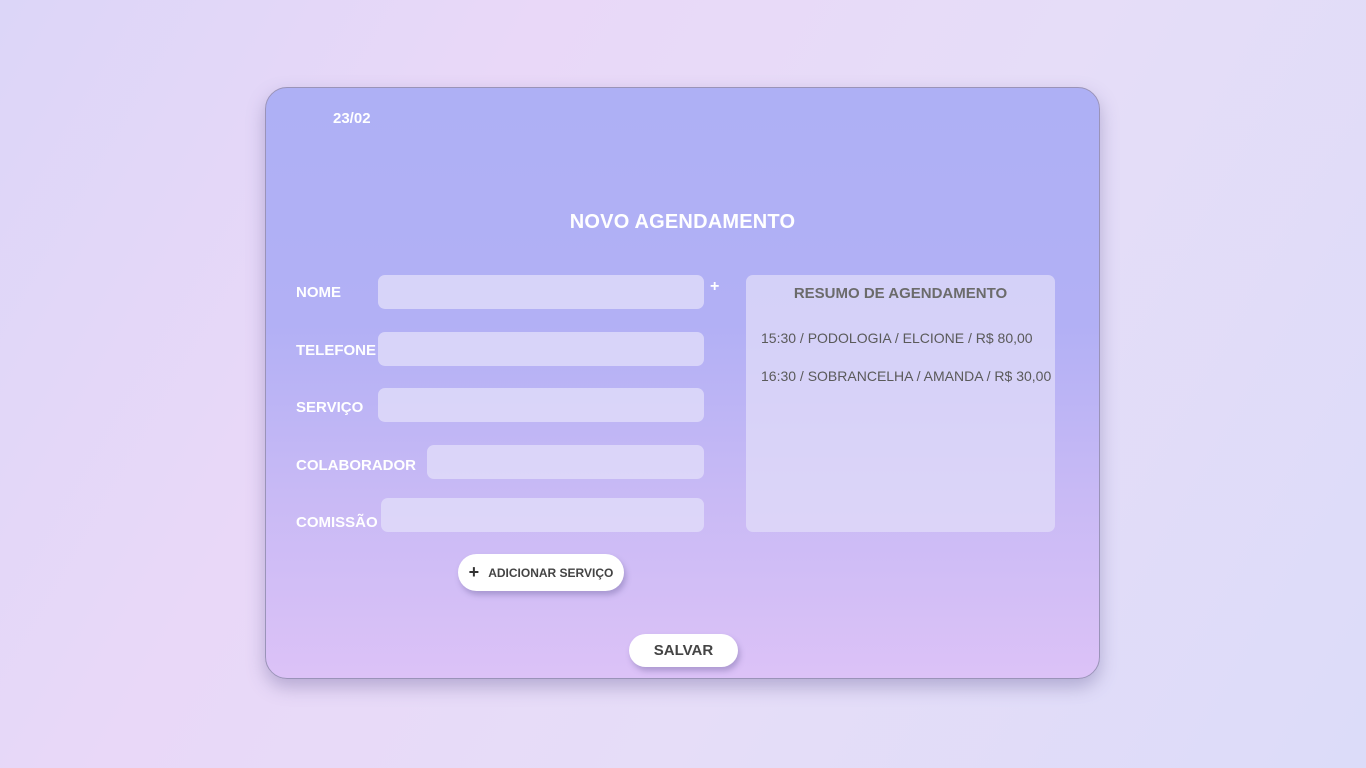  Describe the element at coordinates (683, 650) in the screenshot. I see `save-button: SALVAR` at that location.